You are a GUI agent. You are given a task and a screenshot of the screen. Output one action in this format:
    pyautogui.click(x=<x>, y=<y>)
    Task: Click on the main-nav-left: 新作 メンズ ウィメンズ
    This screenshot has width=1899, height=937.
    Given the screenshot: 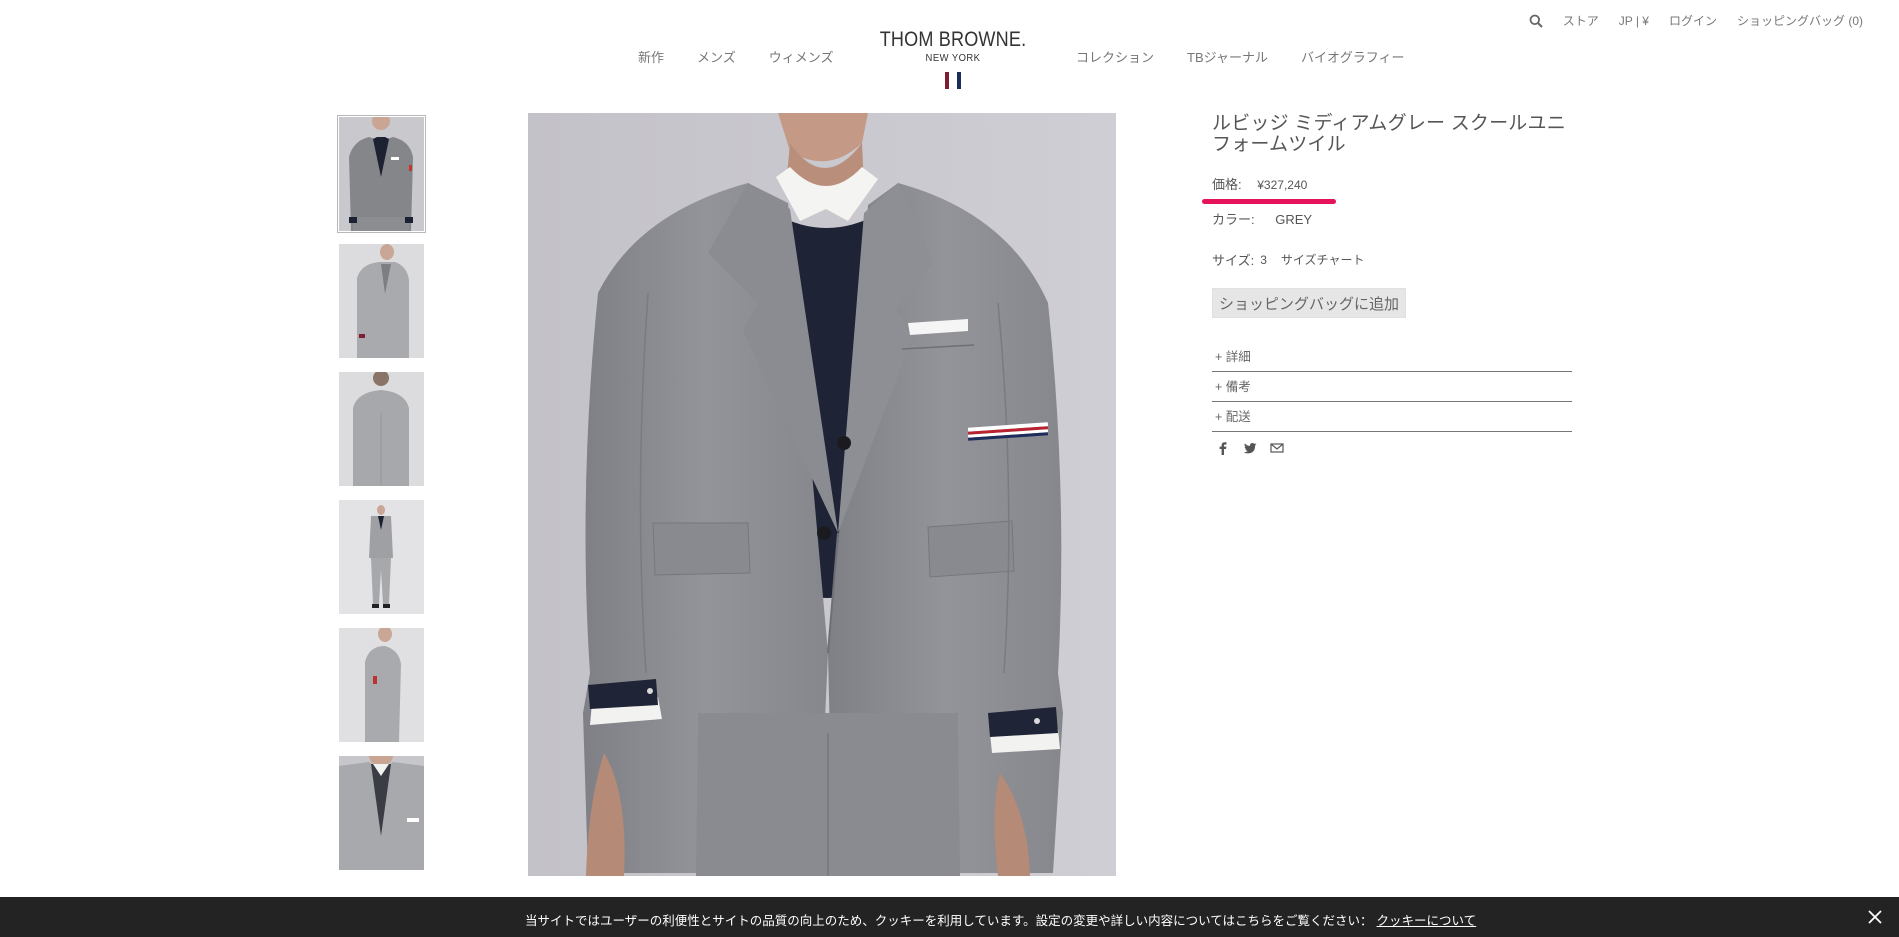 What is the action you would take?
    pyautogui.click(x=752, y=56)
    